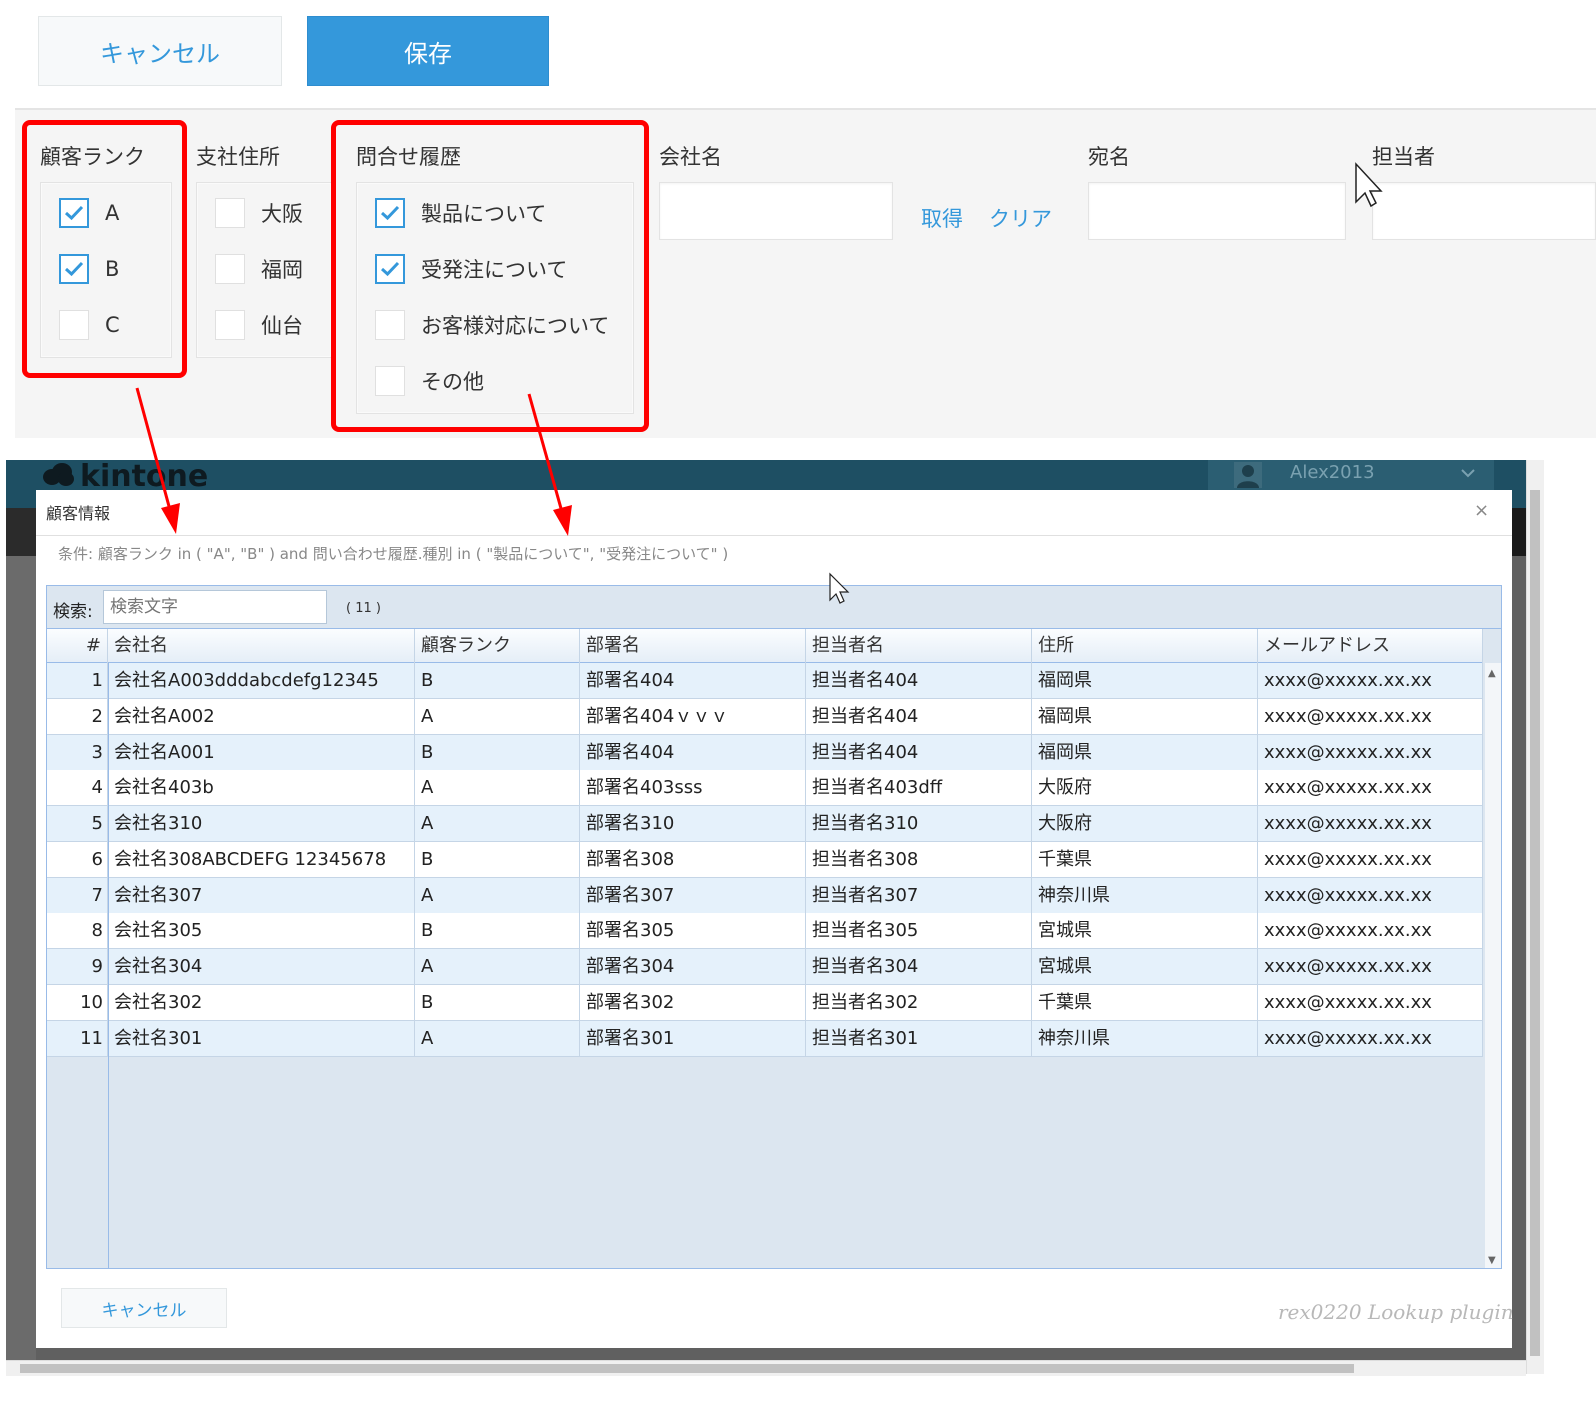  Describe the element at coordinates (942, 218) in the screenshot. I see `fetch-link: 取得` at that location.